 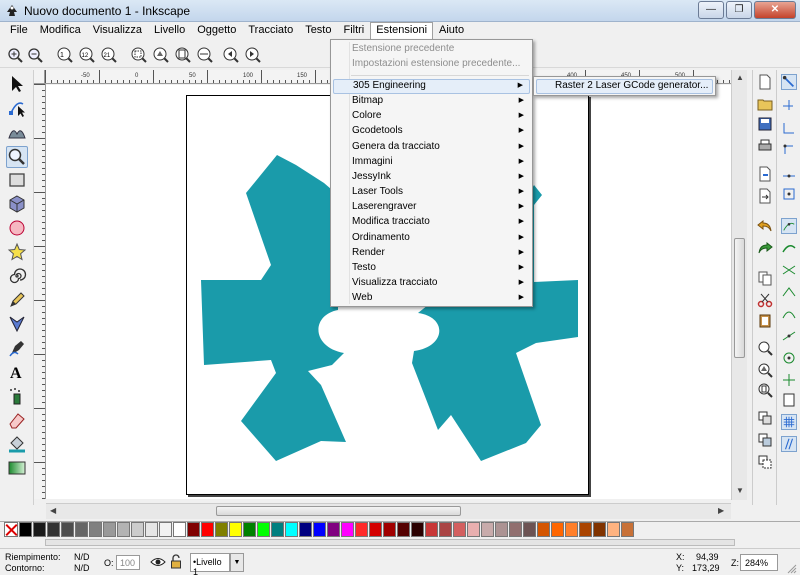 I want to click on pencil-tool-icon, so click(x=17, y=300).